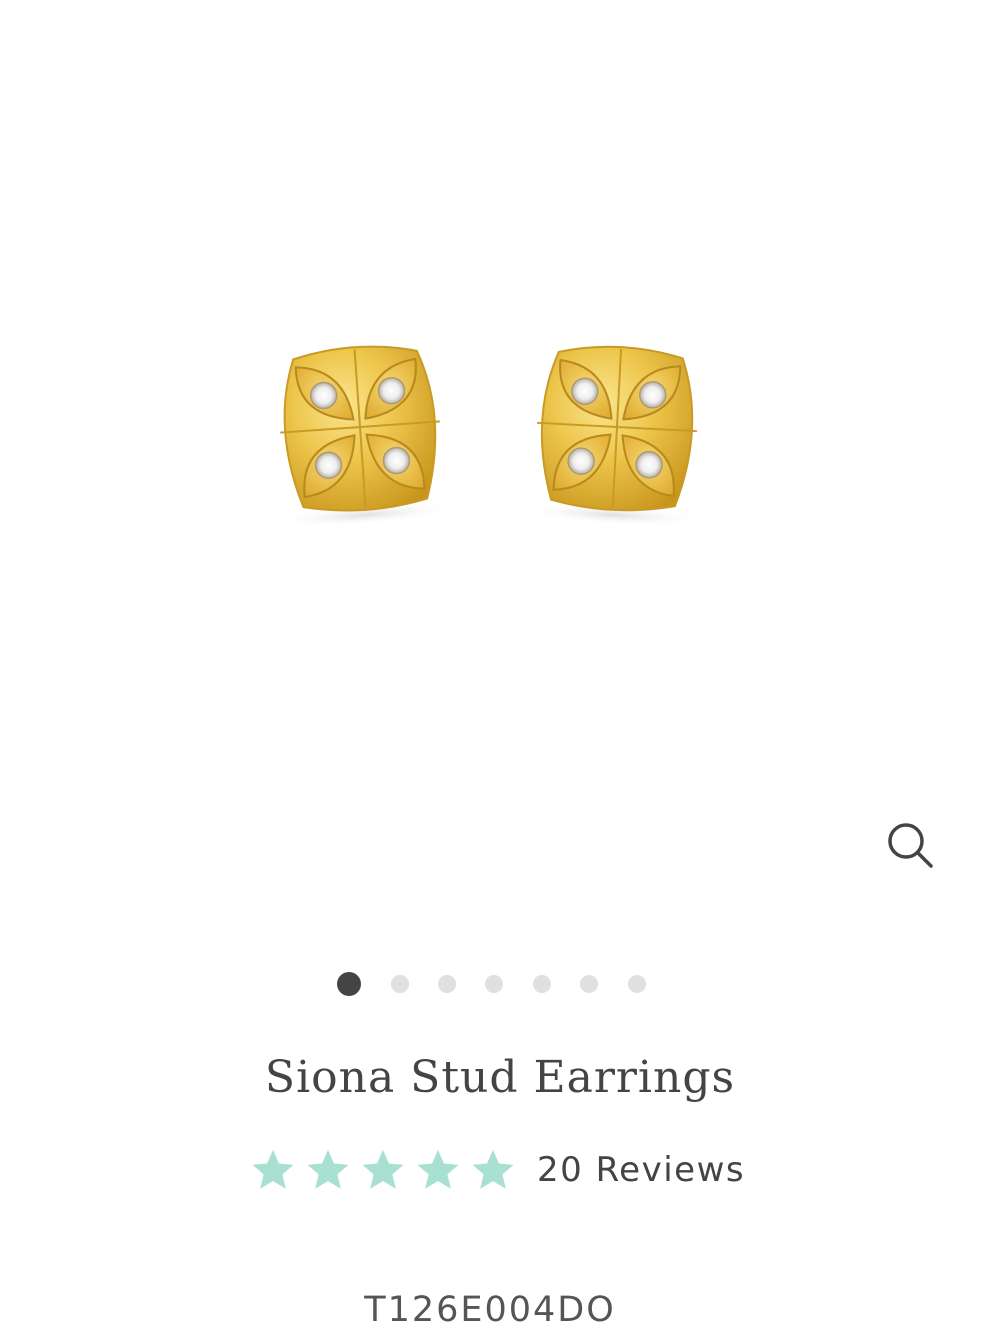  I want to click on magnifier-icon, so click(910, 845).